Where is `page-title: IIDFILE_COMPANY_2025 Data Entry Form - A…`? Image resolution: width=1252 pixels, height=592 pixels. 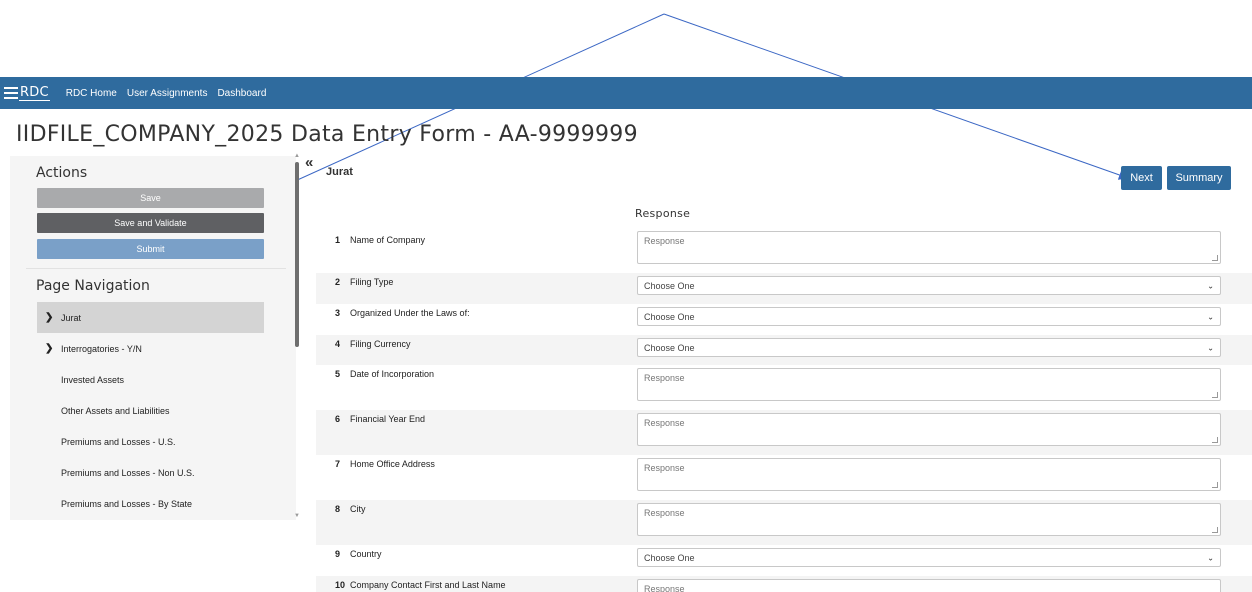 page-title: IIDFILE_COMPANY_2025 Data Entry Form - A… is located at coordinates (327, 134).